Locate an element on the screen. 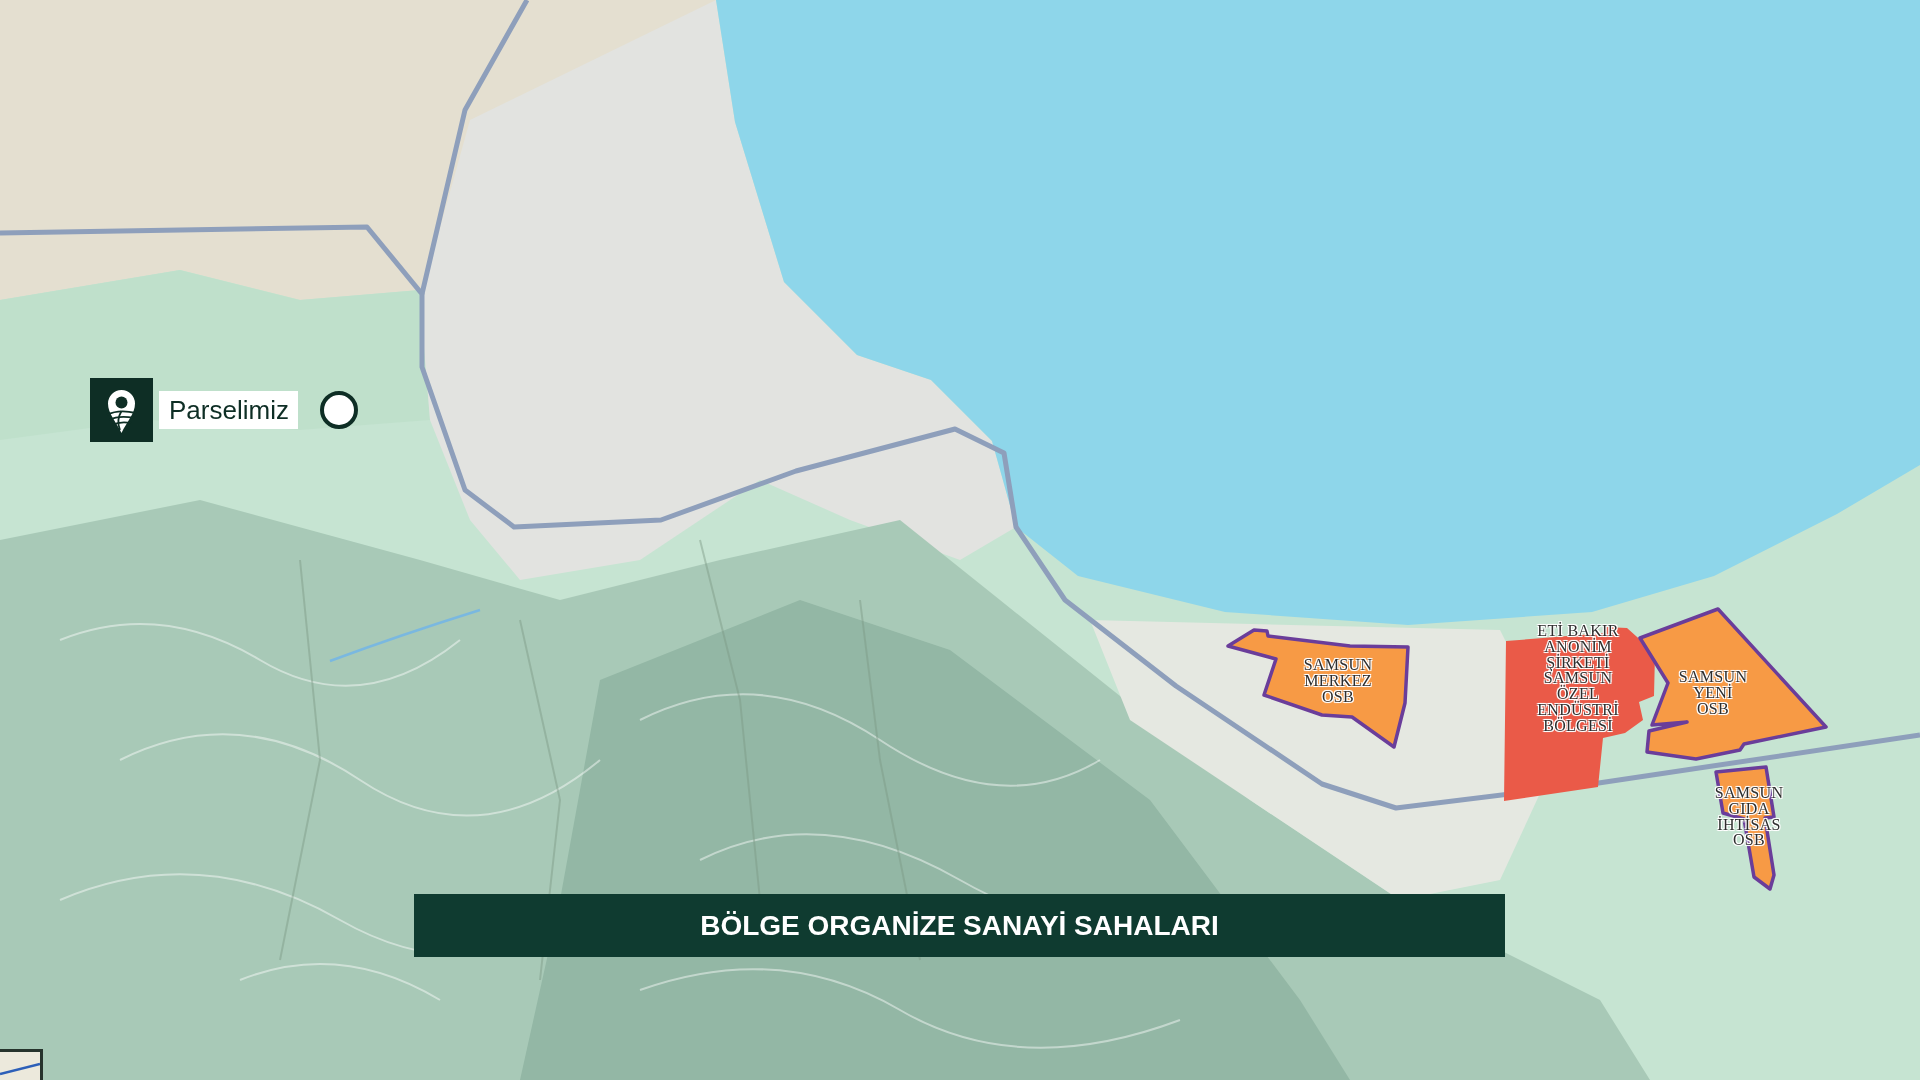 This screenshot has height=1080, width=1920. inset-map-drawing is located at coordinates (21, 1064).